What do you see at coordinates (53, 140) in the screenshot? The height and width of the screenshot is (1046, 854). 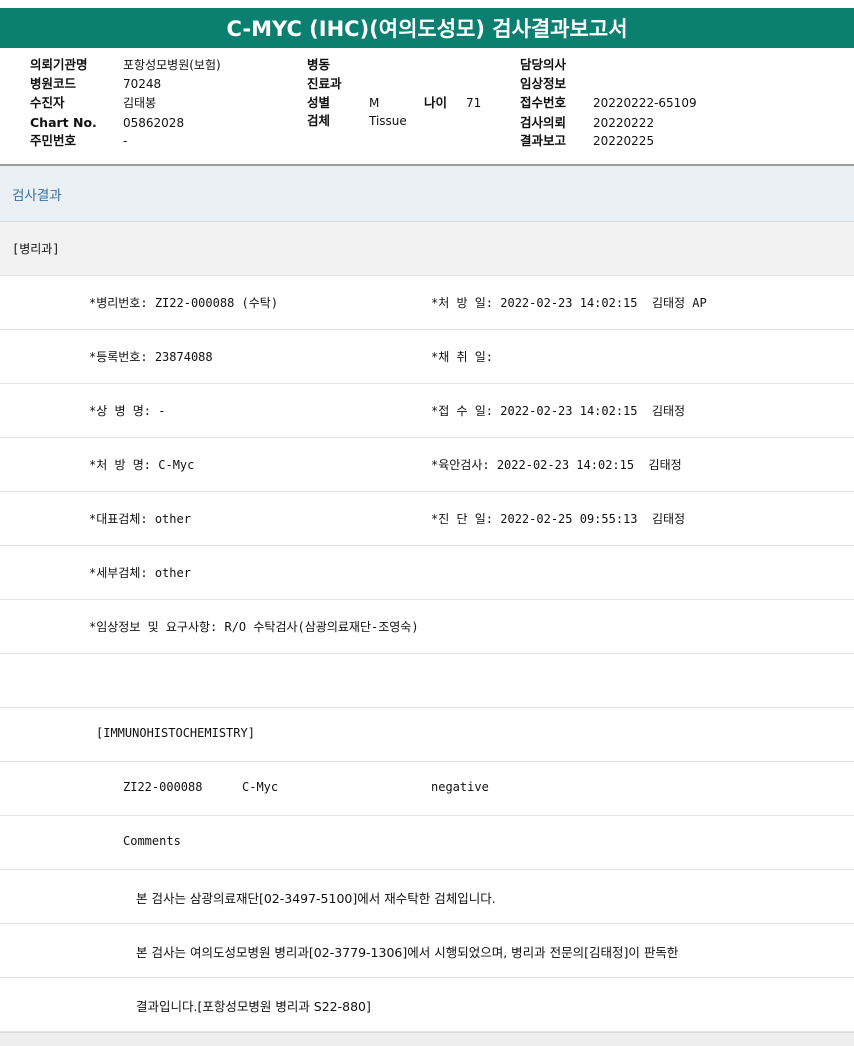 I see `resident-no-label: 주민번호` at bounding box center [53, 140].